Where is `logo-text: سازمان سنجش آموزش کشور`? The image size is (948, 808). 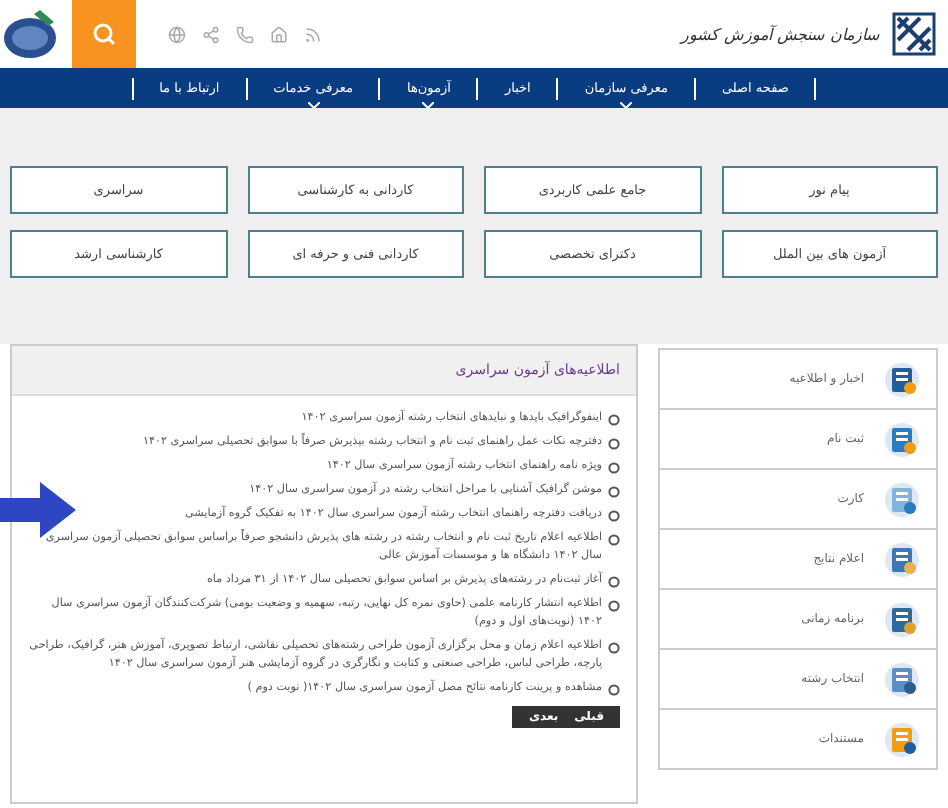
logo-text: سازمان سنجش آموزش کشور is located at coordinates (780, 34).